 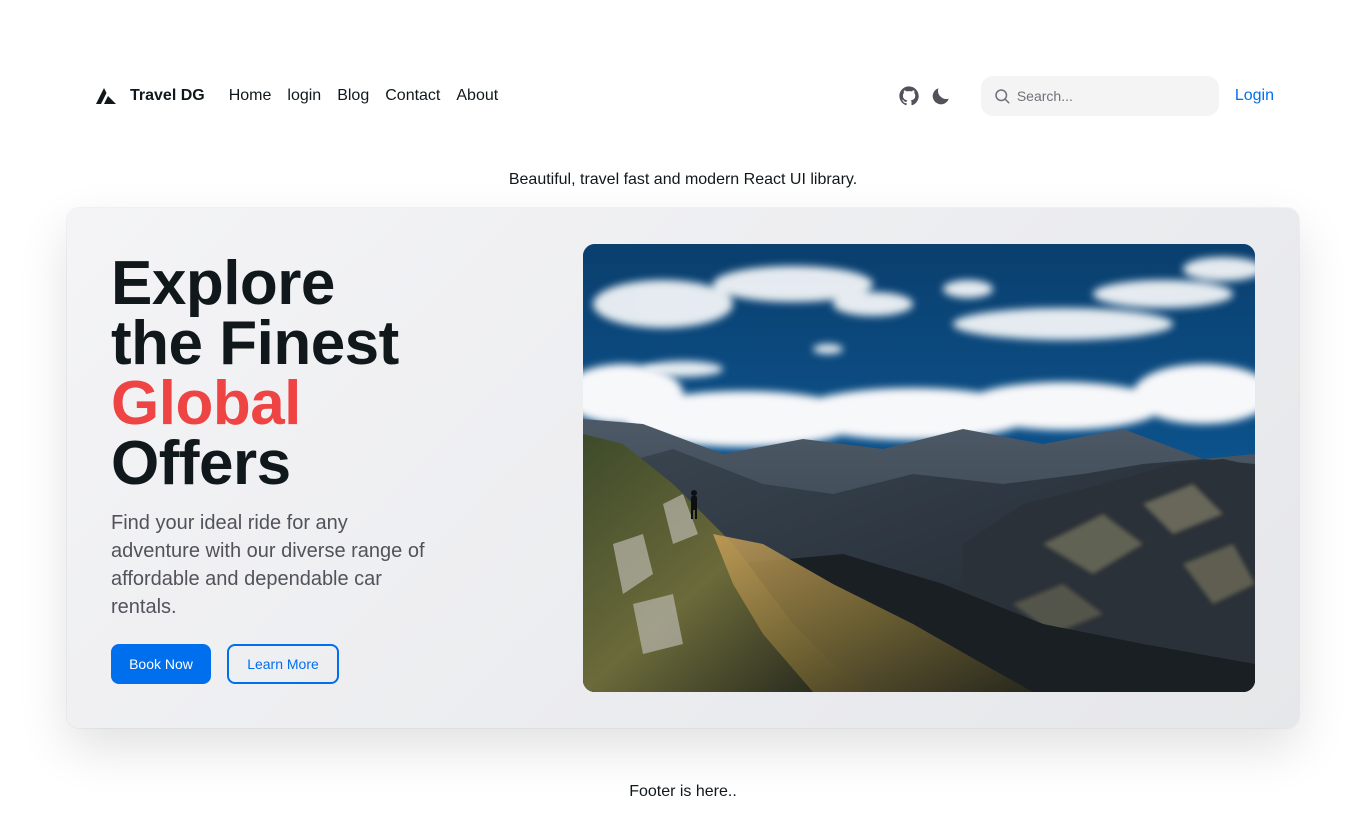 I want to click on hero-title-line: Offers, so click(x=201, y=463).